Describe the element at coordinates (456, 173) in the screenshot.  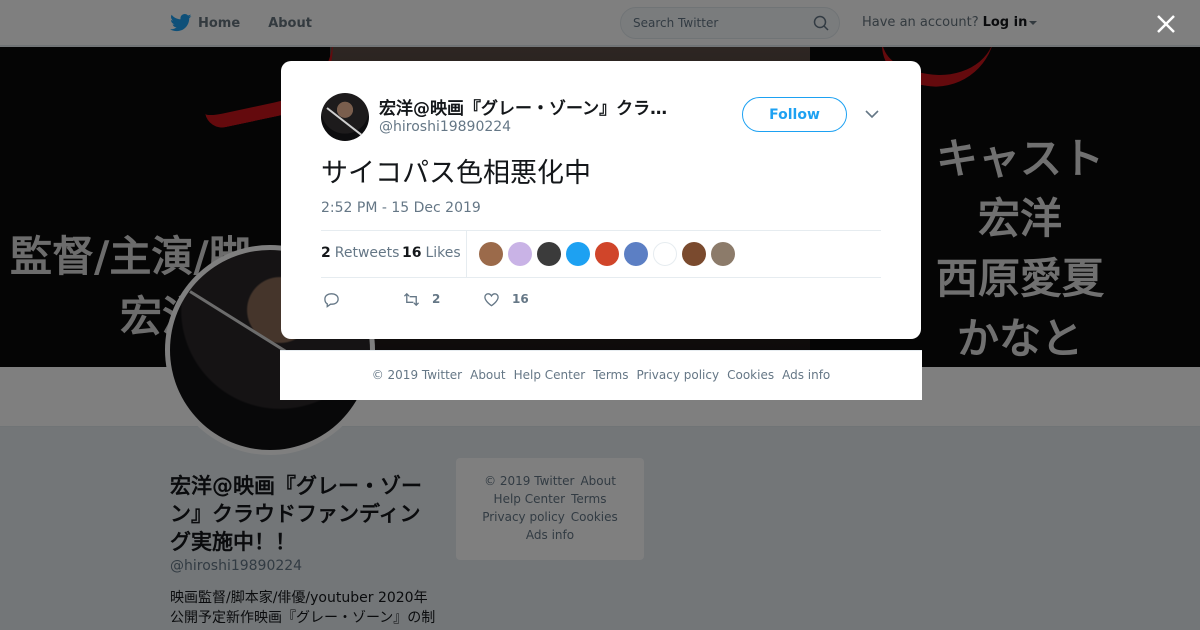
I see `tweet-text: サイコパス色相悪化中` at that location.